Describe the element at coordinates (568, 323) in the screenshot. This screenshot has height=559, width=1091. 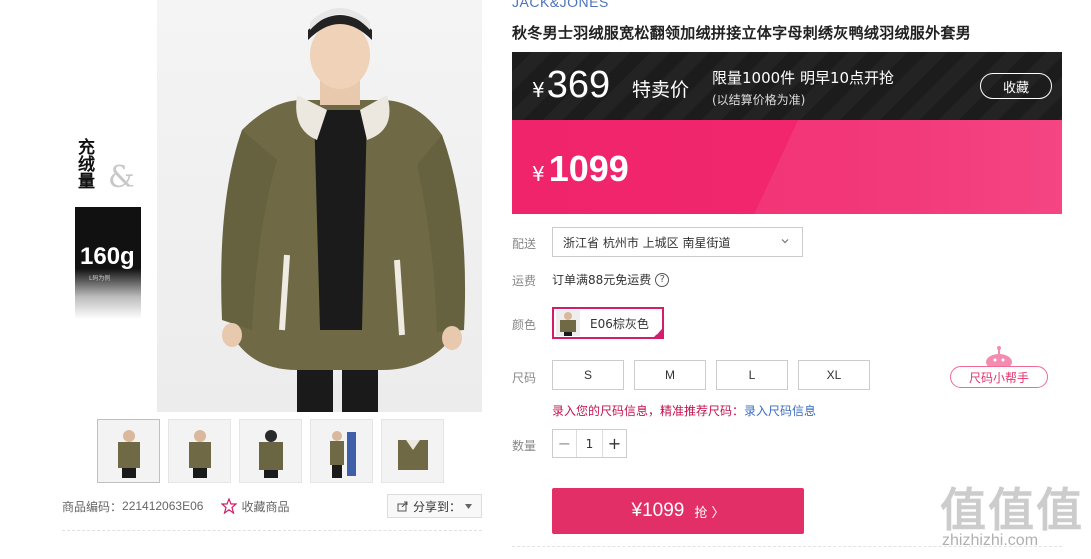
I see `color-swatch-image` at that location.